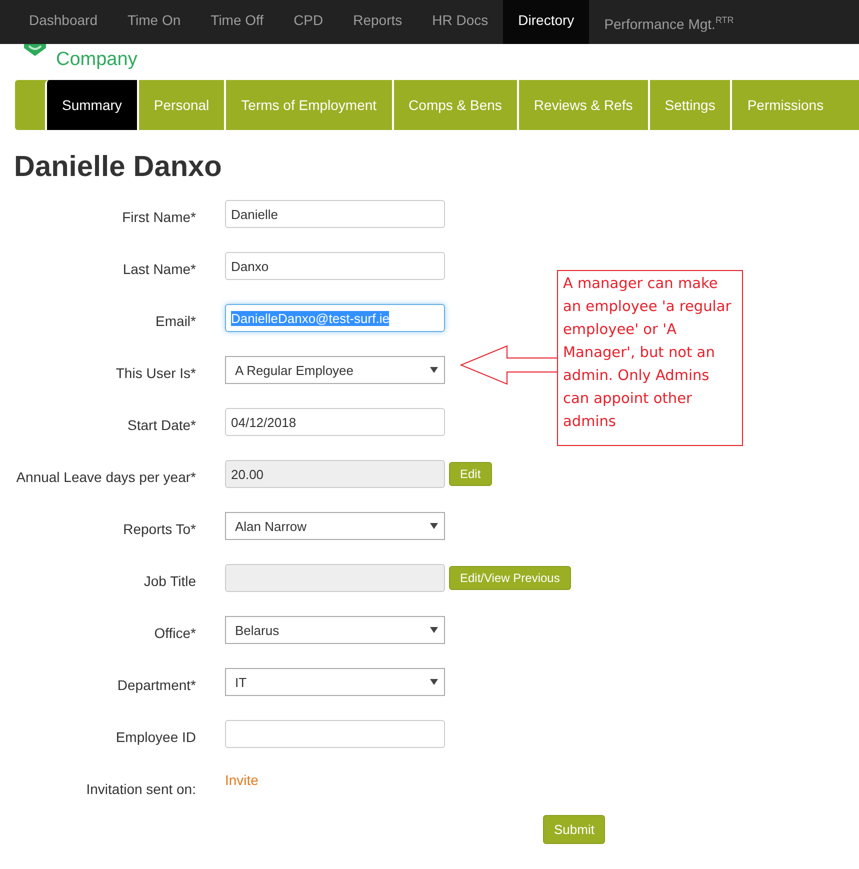 This screenshot has width=859, height=869. I want to click on dropdown: A Regular Employee, so click(335, 370).